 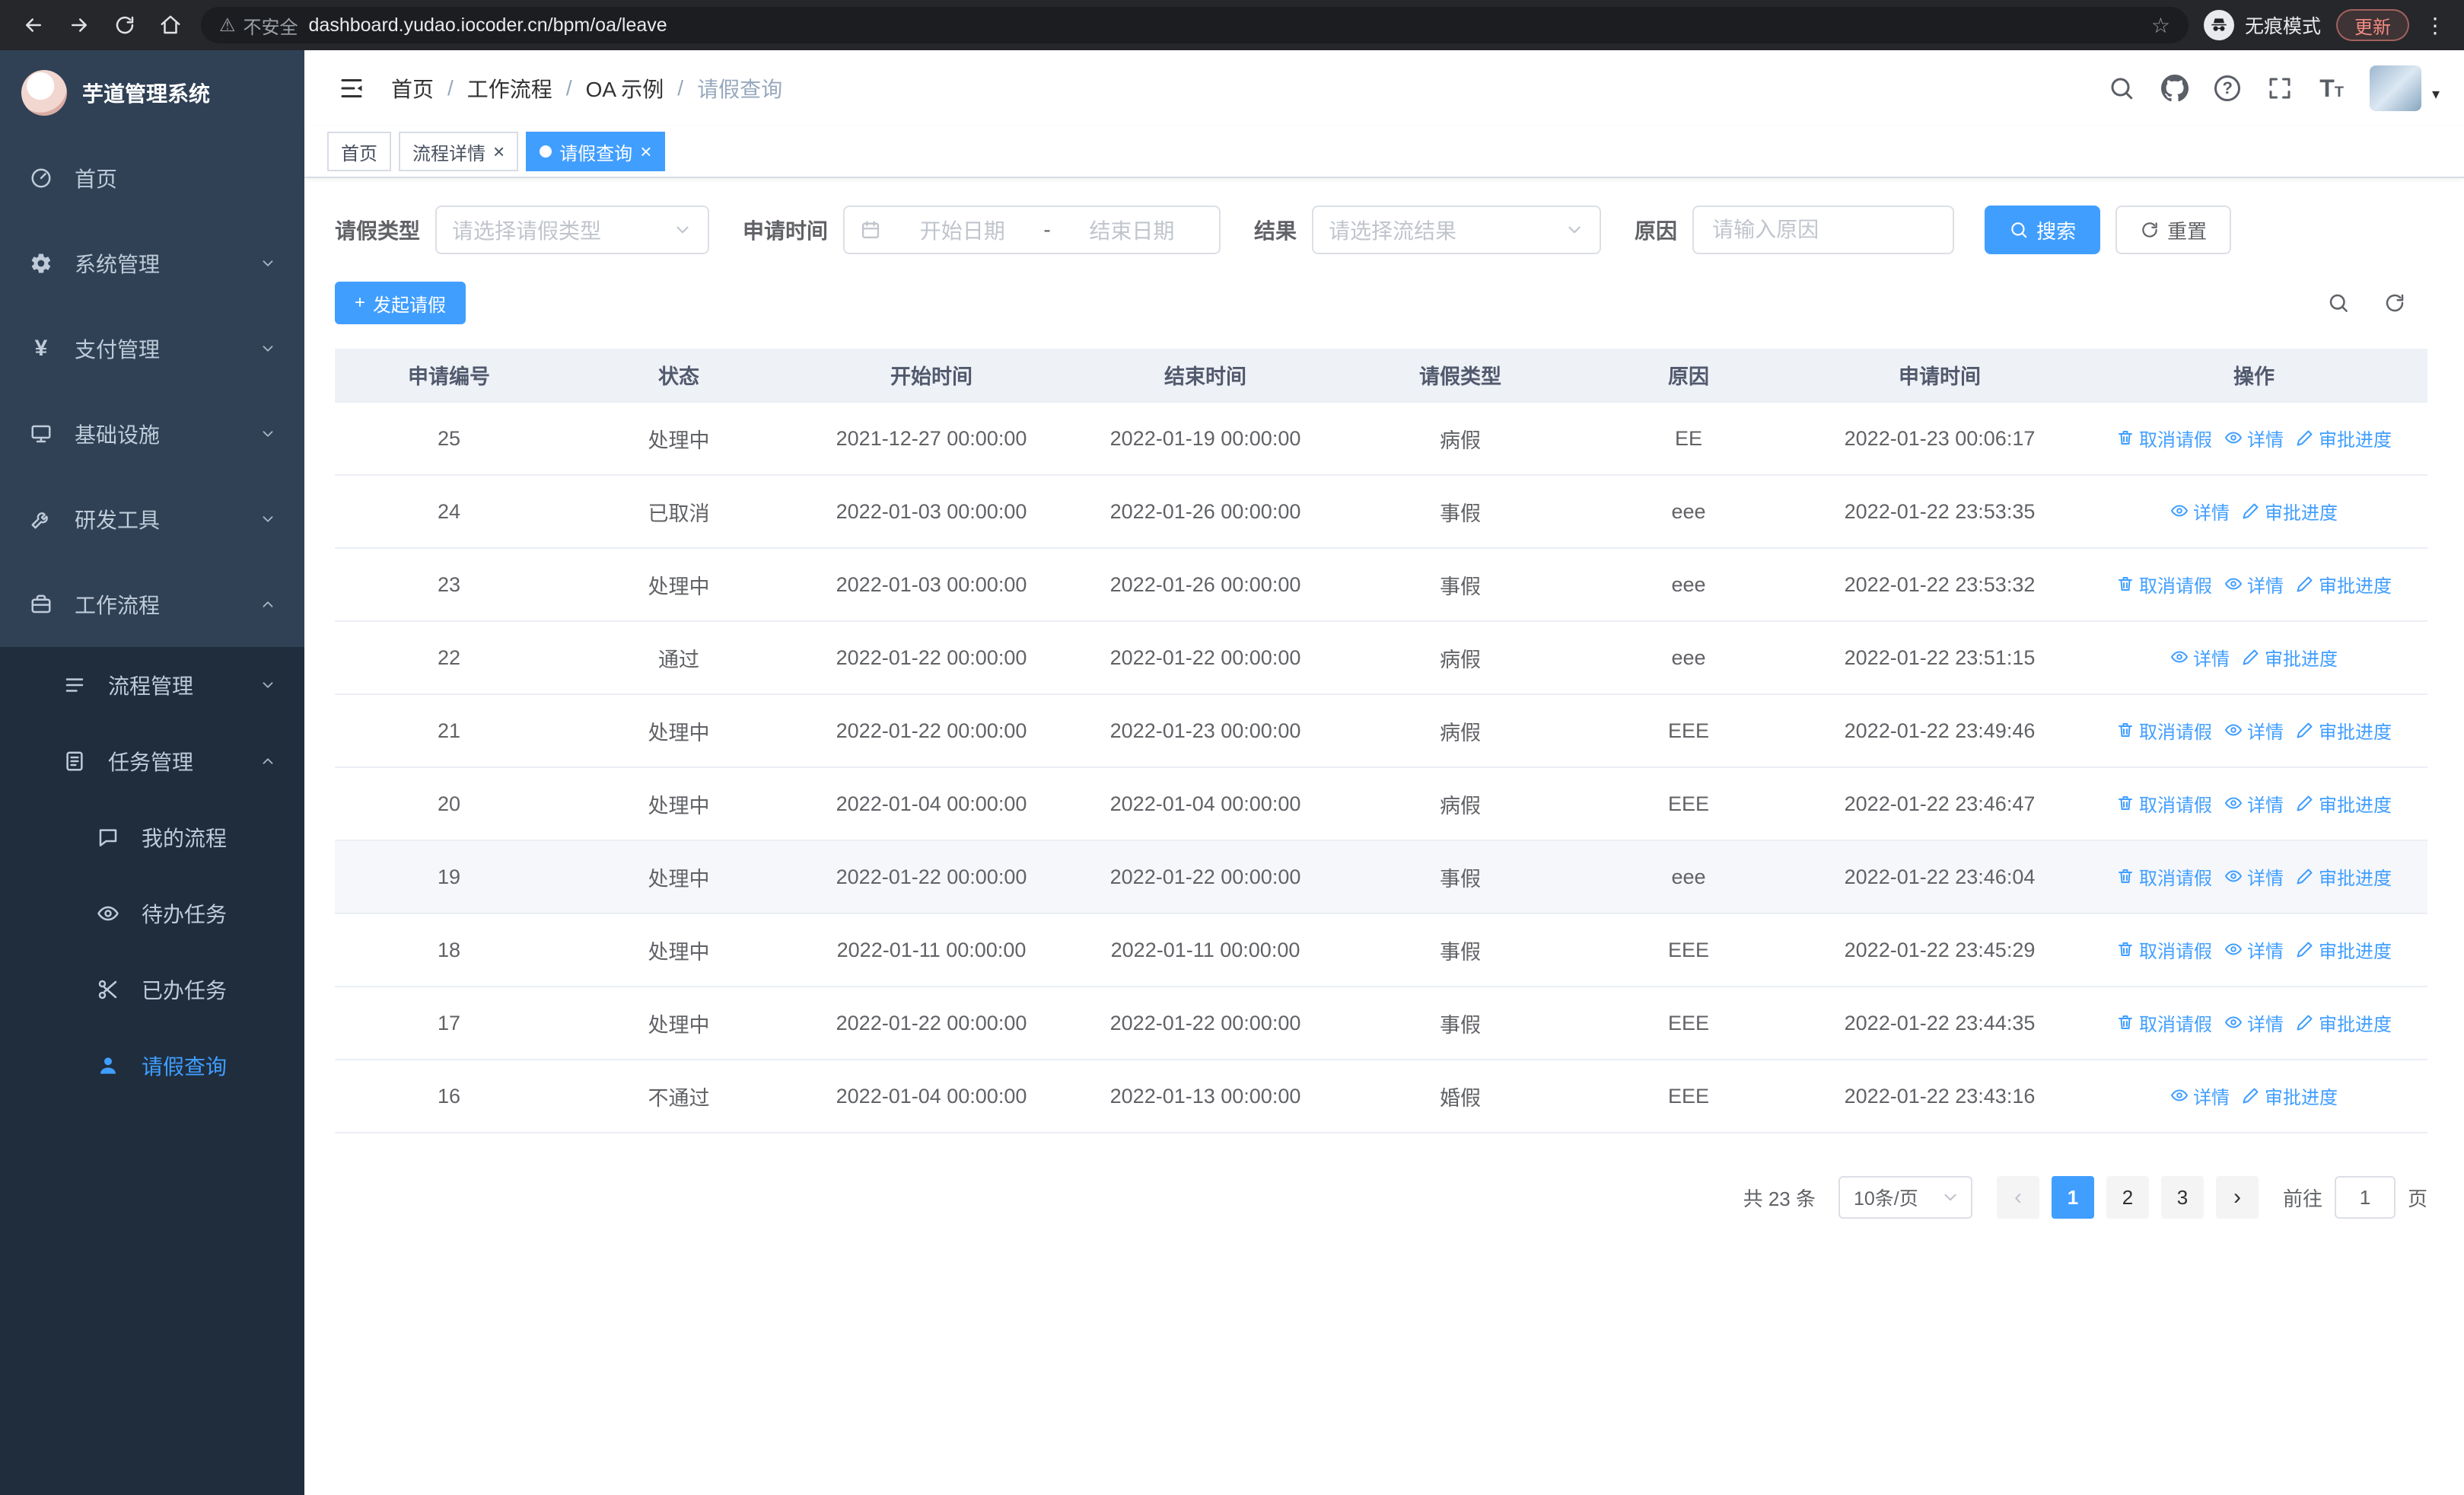 What do you see at coordinates (152, 914) in the screenshot?
I see `sidebar-item-eye: 待办任务` at bounding box center [152, 914].